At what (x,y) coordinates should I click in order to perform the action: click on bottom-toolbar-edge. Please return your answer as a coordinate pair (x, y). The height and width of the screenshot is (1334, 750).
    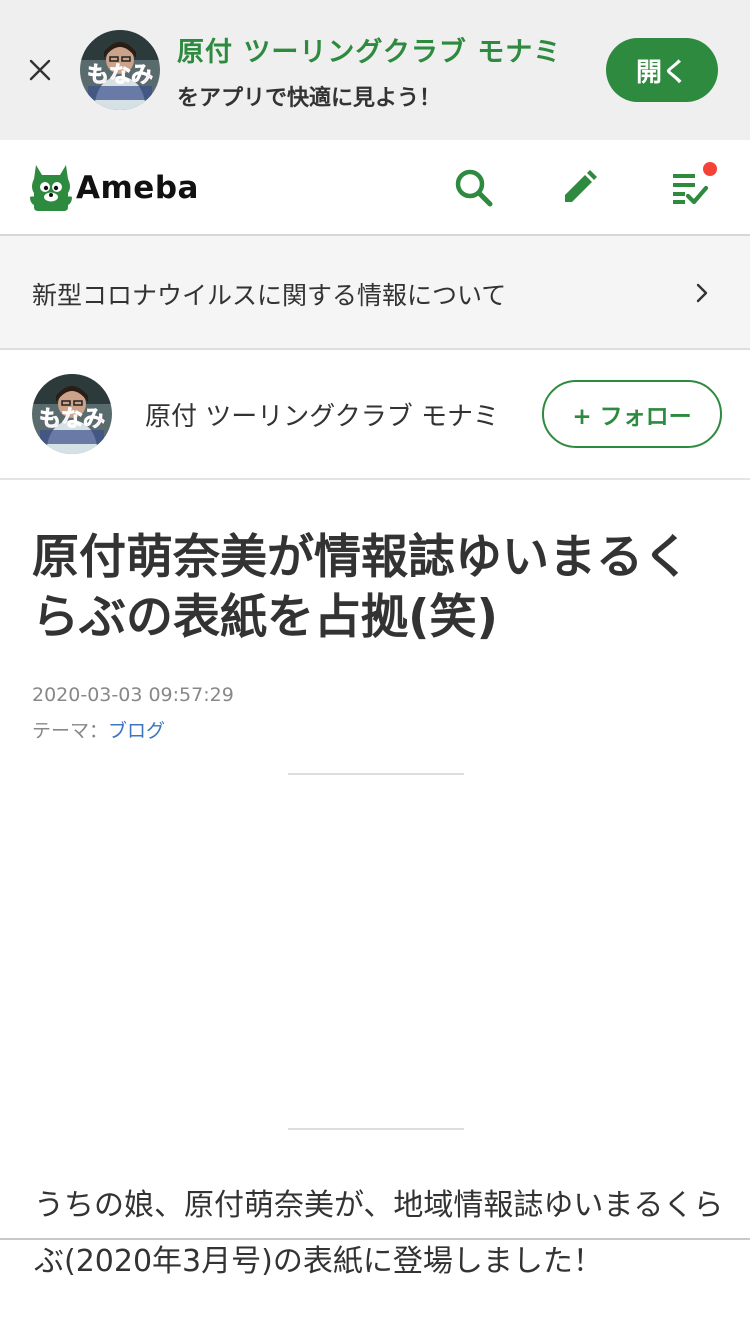
    Looking at the image, I should click on (375, 1239).